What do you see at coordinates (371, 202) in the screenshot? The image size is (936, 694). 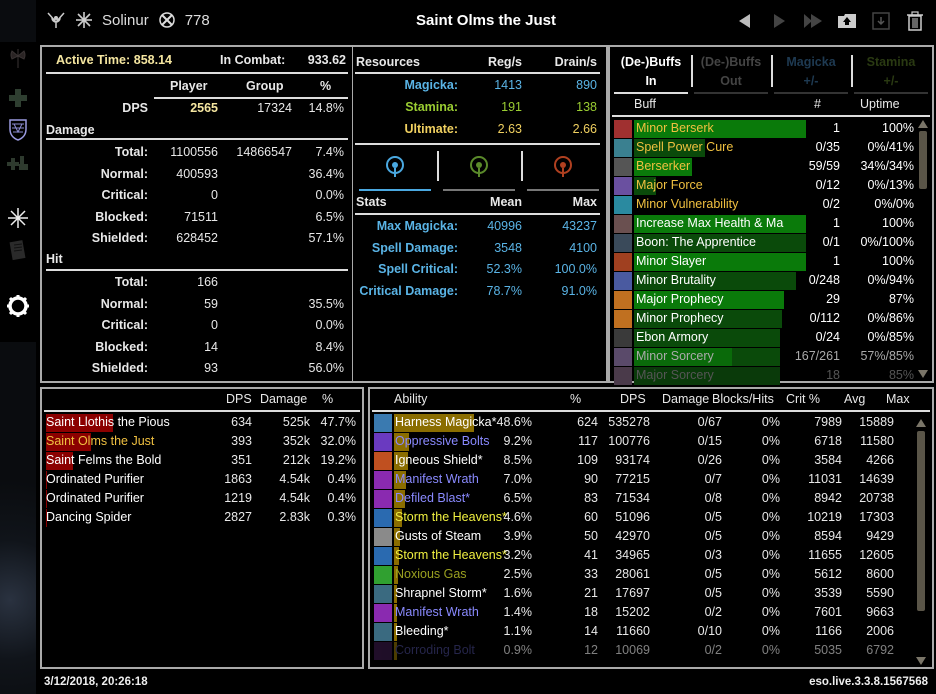 I see `stats-title: Stats` at bounding box center [371, 202].